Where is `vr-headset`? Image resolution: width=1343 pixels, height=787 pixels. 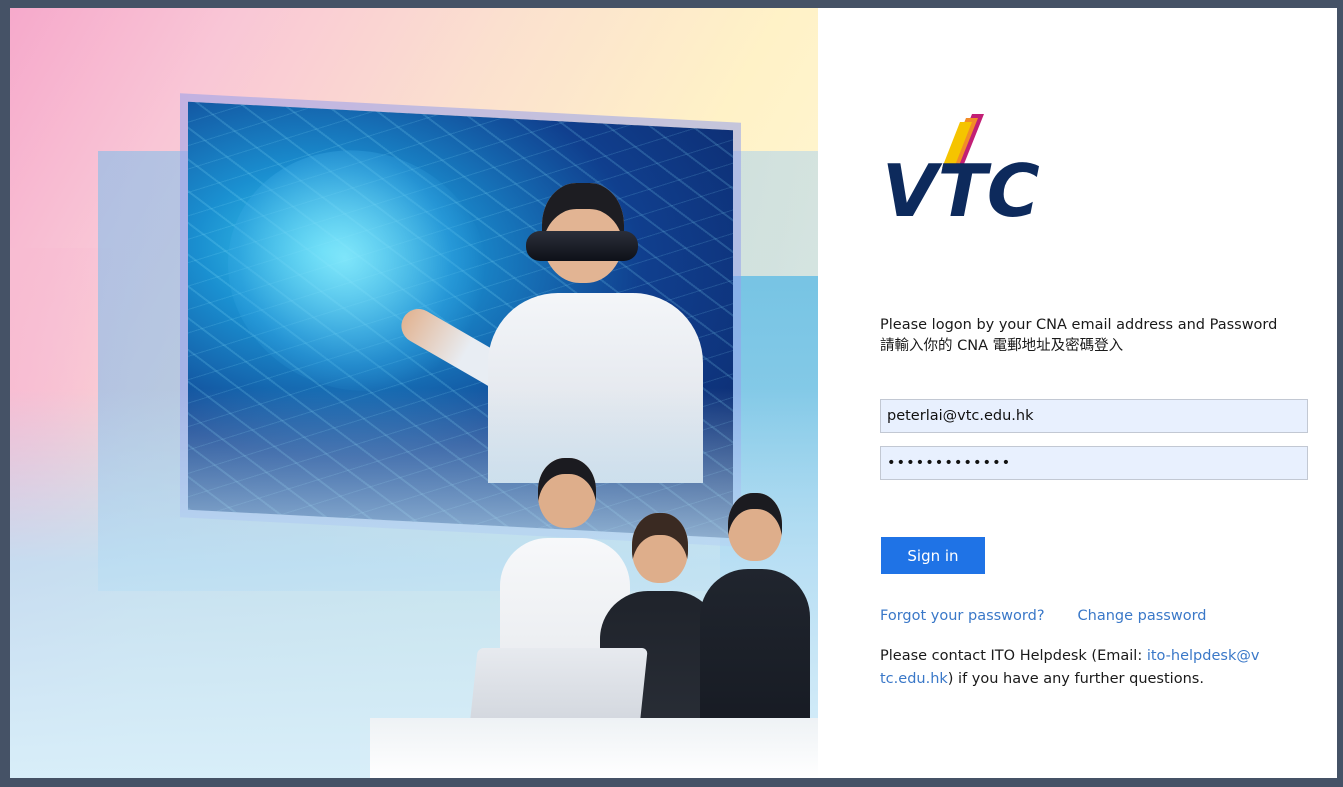
vr-headset is located at coordinates (582, 246).